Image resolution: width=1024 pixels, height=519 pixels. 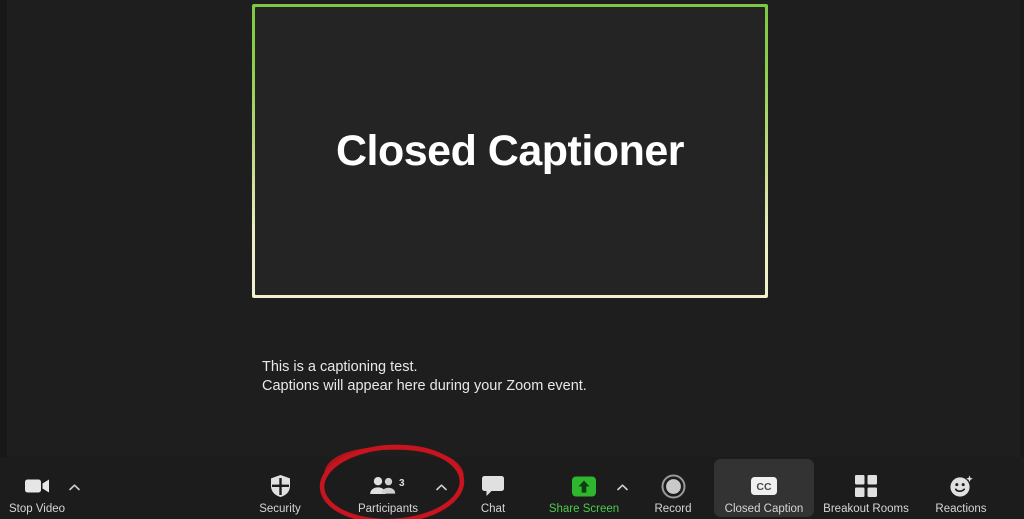 What do you see at coordinates (441, 487) in the screenshot?
I see `participants-options-caret-icon` at bounding box center [441, 487].